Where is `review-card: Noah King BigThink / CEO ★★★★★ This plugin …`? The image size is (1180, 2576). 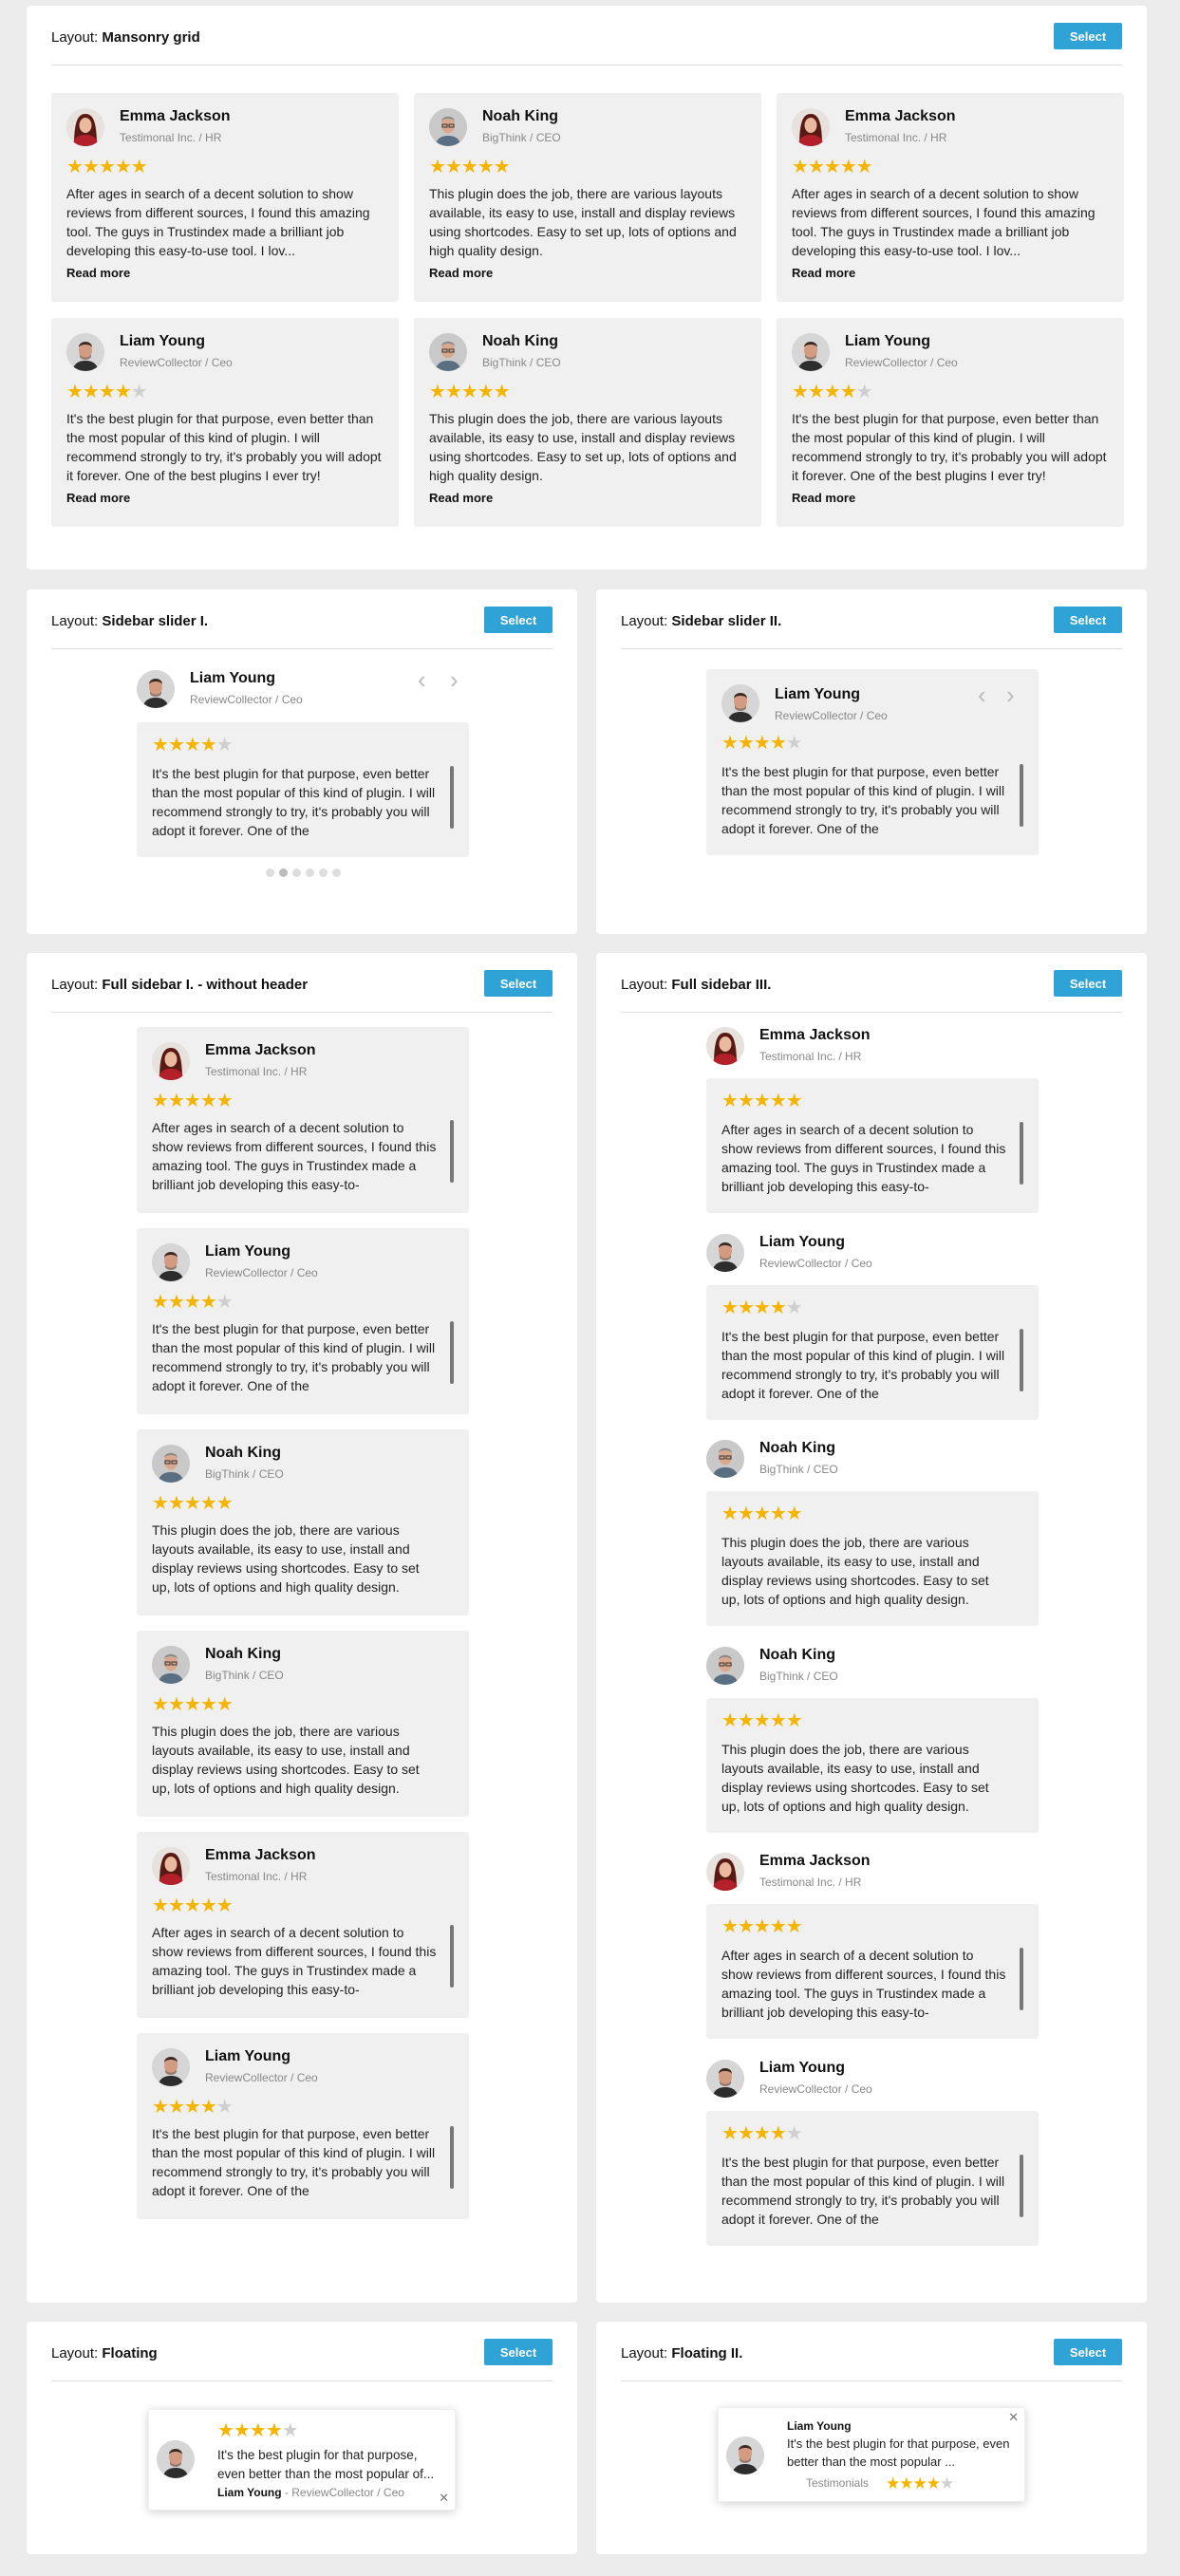
review-card: Noah King BigThink / CEO ★★★★★ This plugin … is located at coordinates (587, 423).